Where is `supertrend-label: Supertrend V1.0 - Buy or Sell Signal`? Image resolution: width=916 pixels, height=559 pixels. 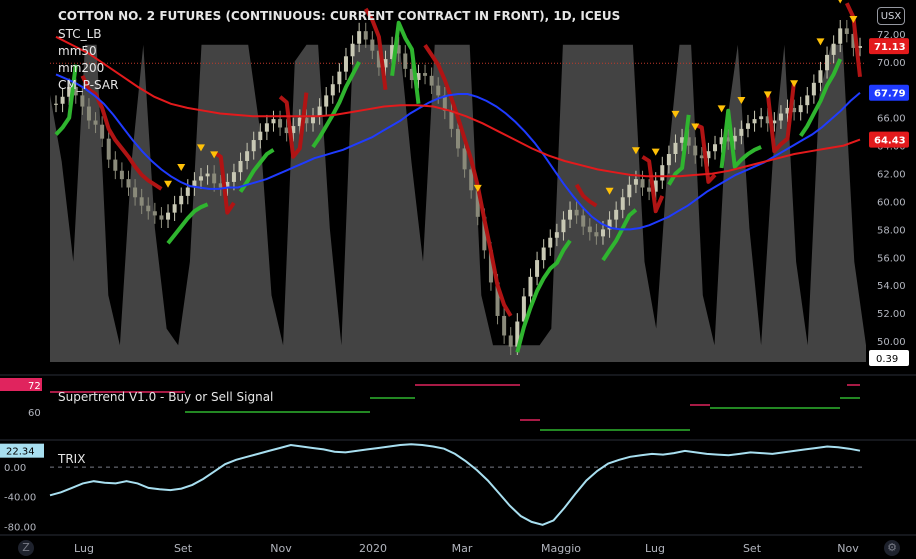 supertrend-label: Supertrend V1.0 - Buy or Sell Signal is located at coordinates (165, 397).